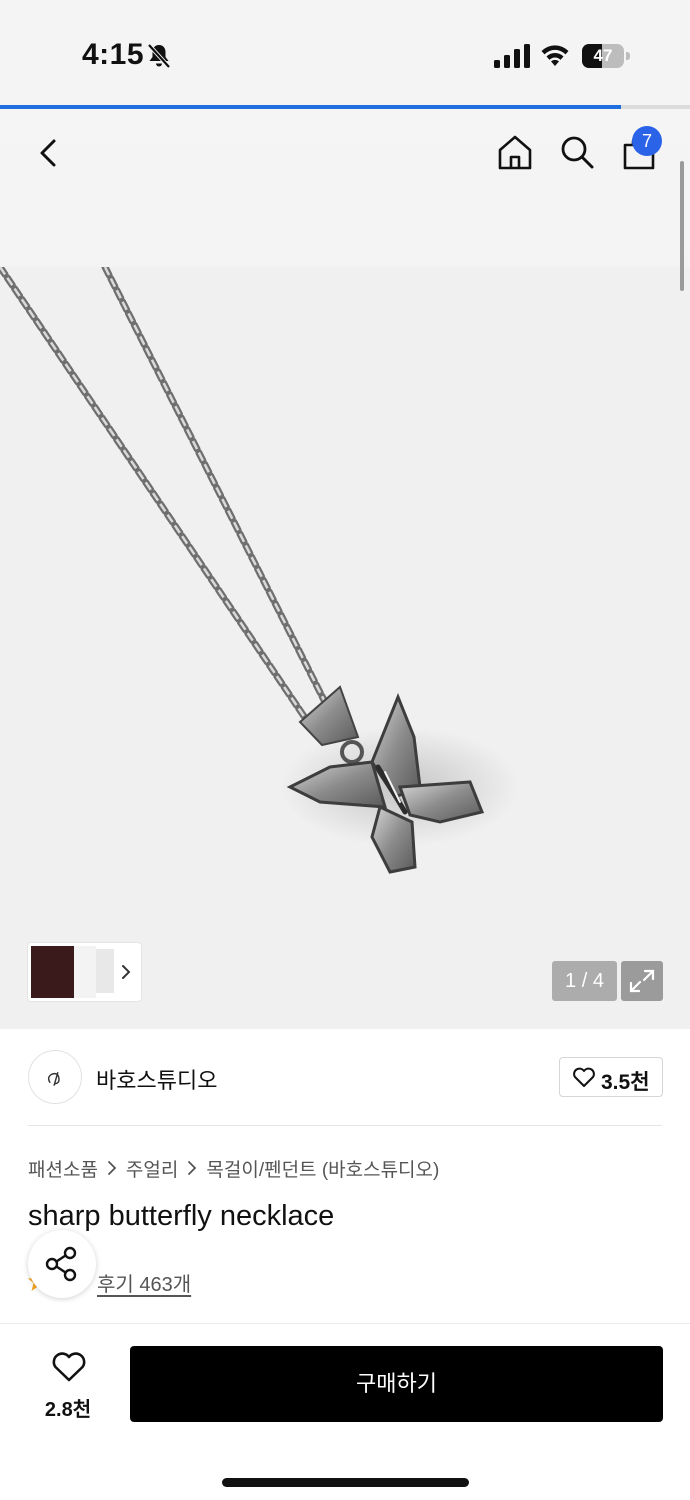 The width and height of the screenshot is (690, 1500). What do you see at coordinates (50, 153) in the screenshot?
I see `back-button` at bounding box center [50, 153].